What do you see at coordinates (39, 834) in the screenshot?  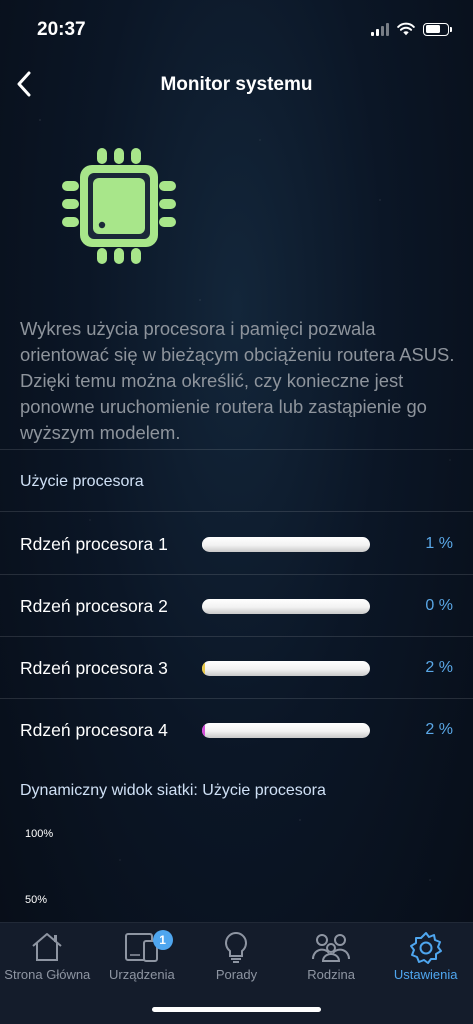 I see `chart-tick-label: 100%` at bounding box center [39, 834].